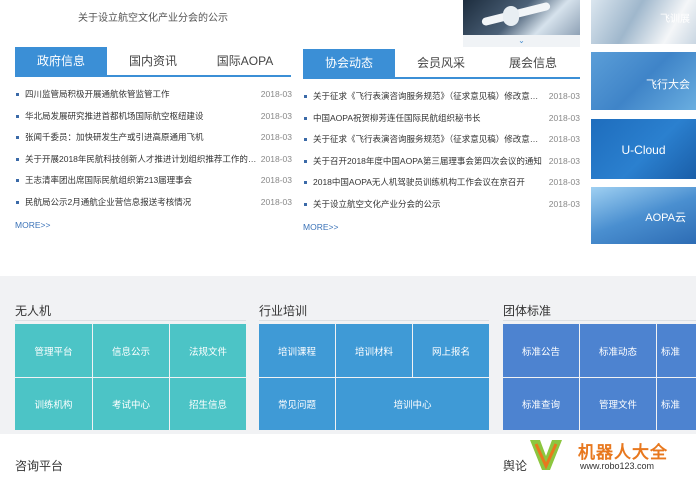 Image resolution: width=696 pixels, height=480 pixels. Describe the element at coordinates (283, 311) in the screenshot. I see `section-title-training: 行业培训` at that location.